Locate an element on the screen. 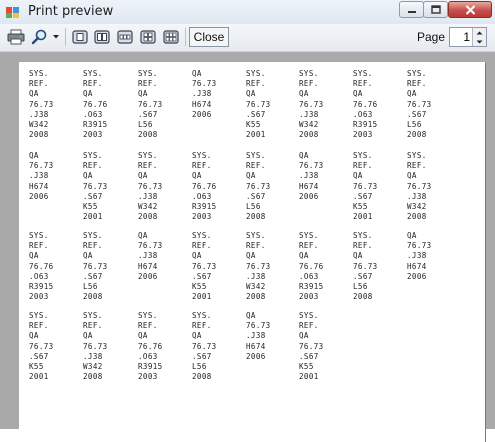  spin-down-icon is located at coordinates (479, 41).